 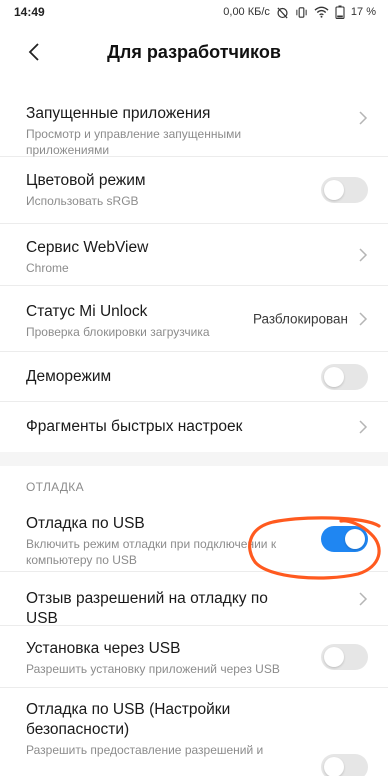 What do you see at coordinates (246, 12) in the screenshot?
I see `network-speed: 0,00 КБ/с` at bounding box center [246, 12].